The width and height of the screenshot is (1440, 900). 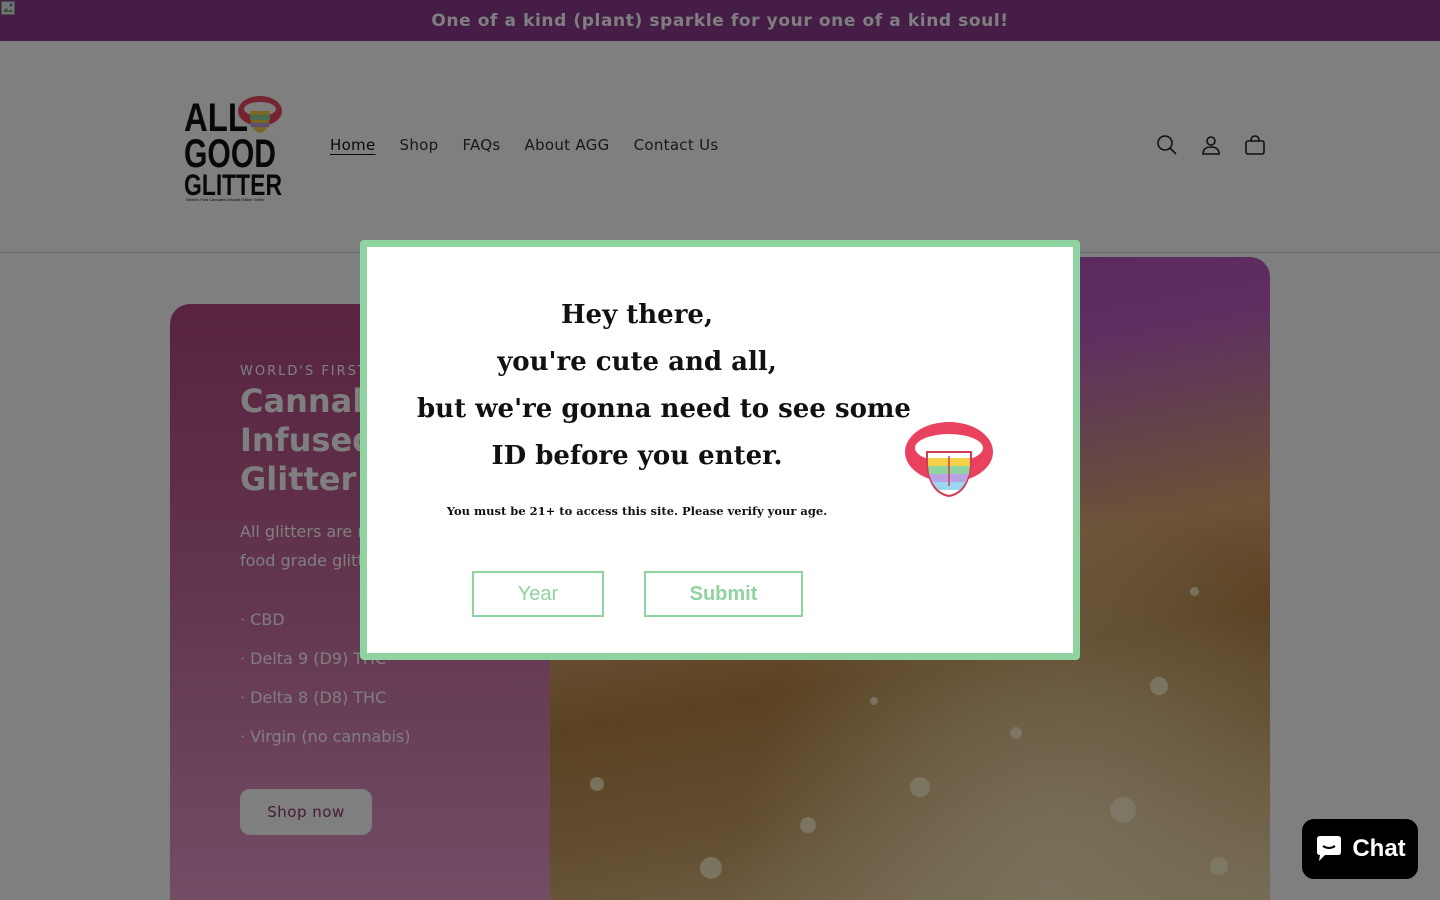 What do you see at coordinates (636, 315) in the screenshot?
I see `heading-line: Hey there,` at bounding box center [636, 315].